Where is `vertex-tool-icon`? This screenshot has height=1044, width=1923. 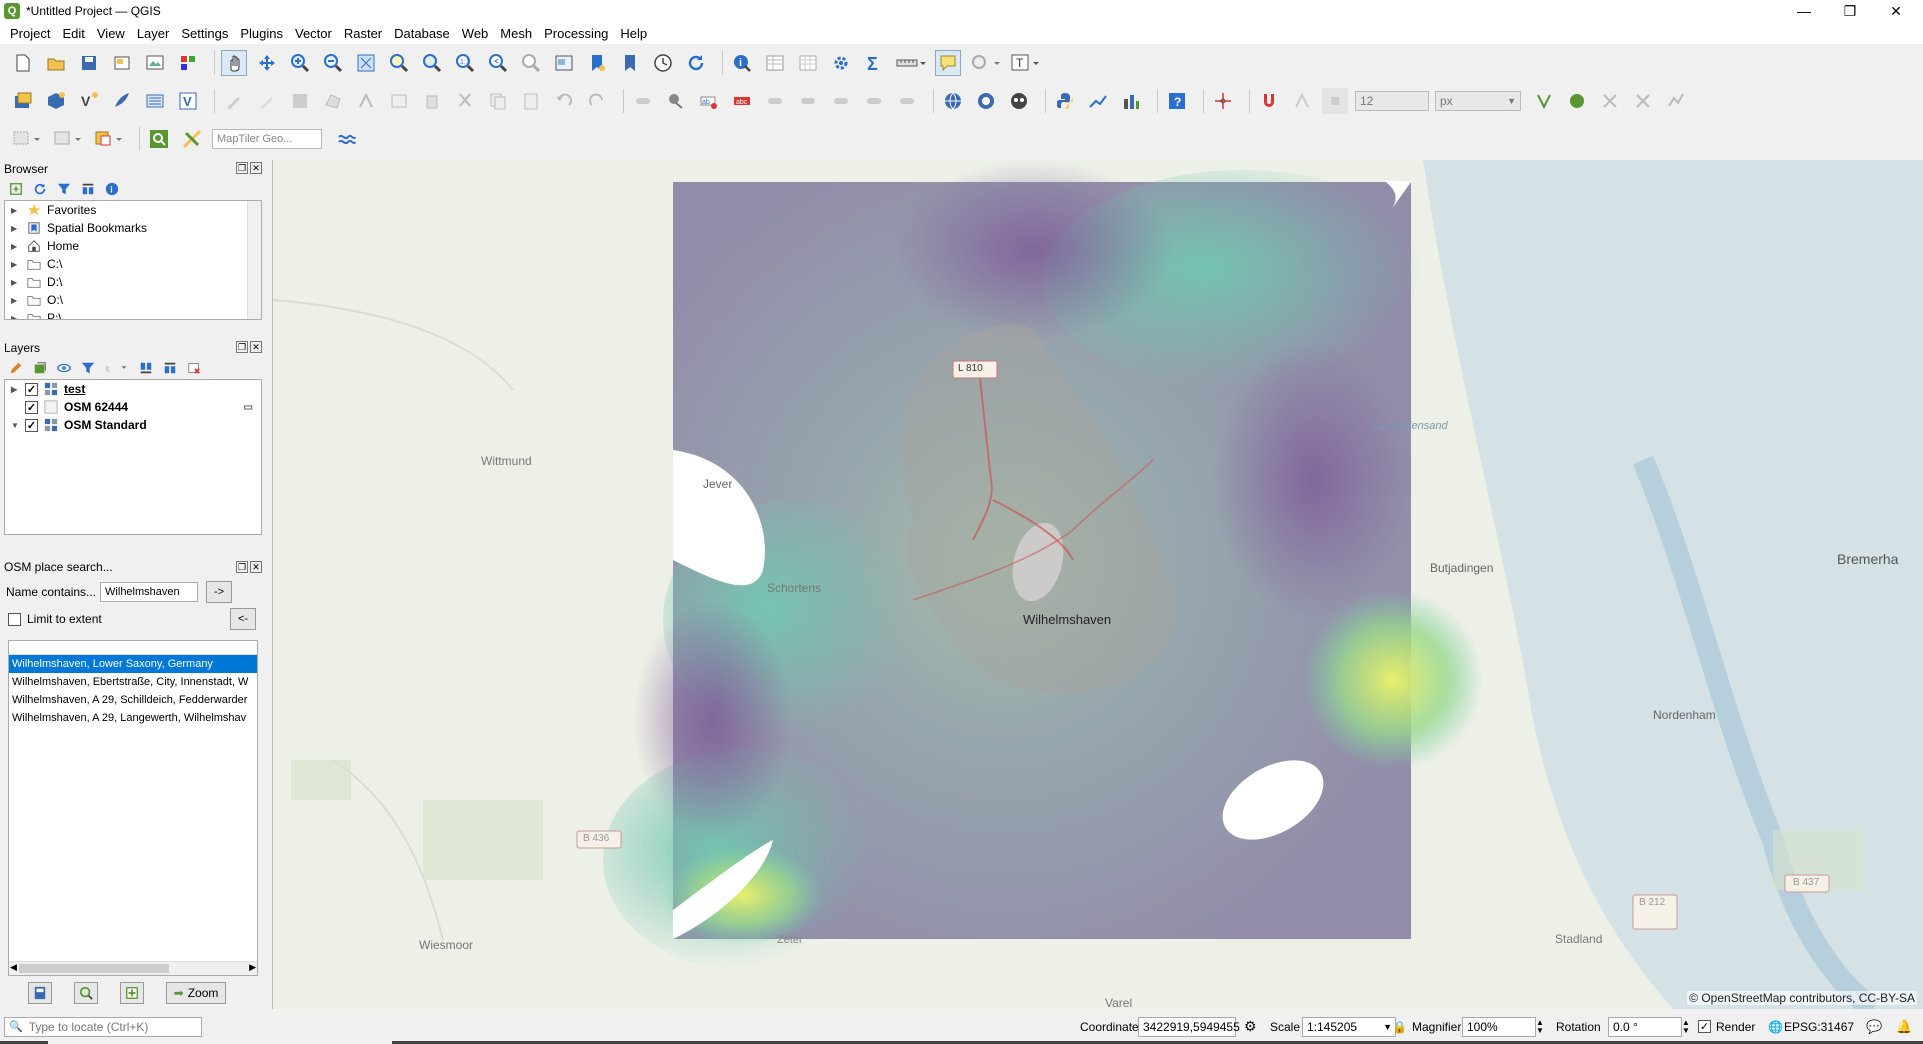 vertex-tool-icon is located at coordinates (366, 101).